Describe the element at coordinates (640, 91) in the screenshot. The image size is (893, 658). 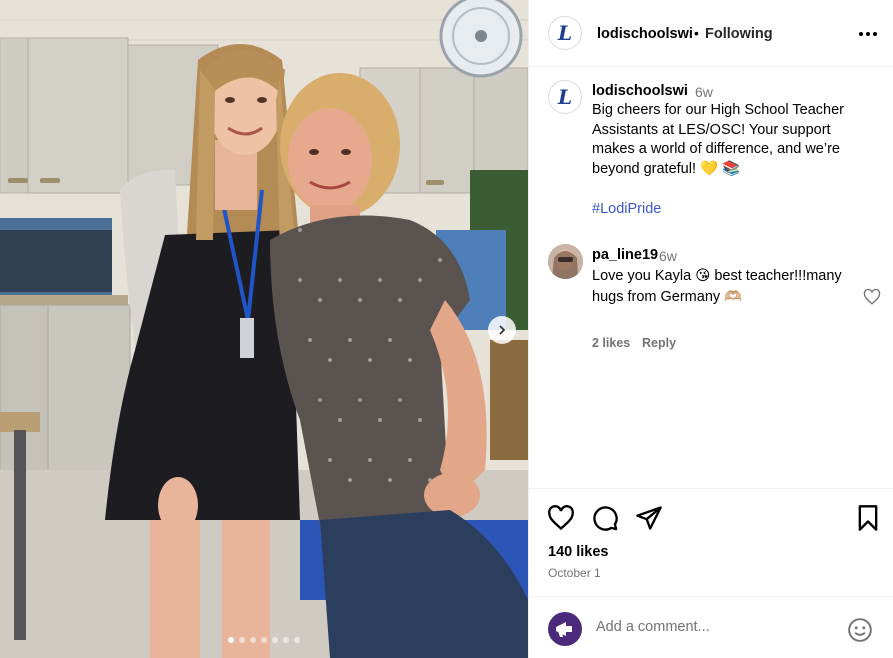
I see `caption-username: lodischoolswi` at that location.